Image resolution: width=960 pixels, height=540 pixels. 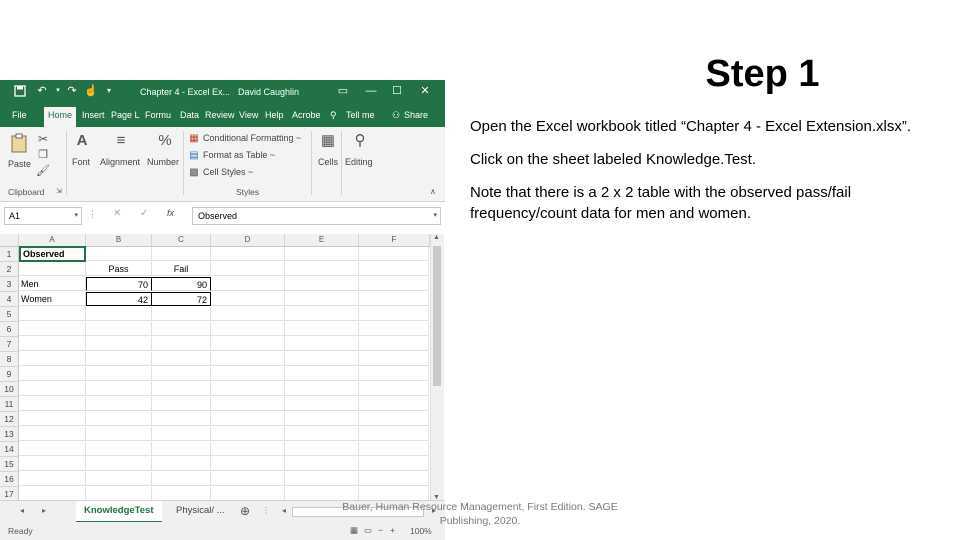 I want to click on cells-button: Cells, so click(x=328, y=162).